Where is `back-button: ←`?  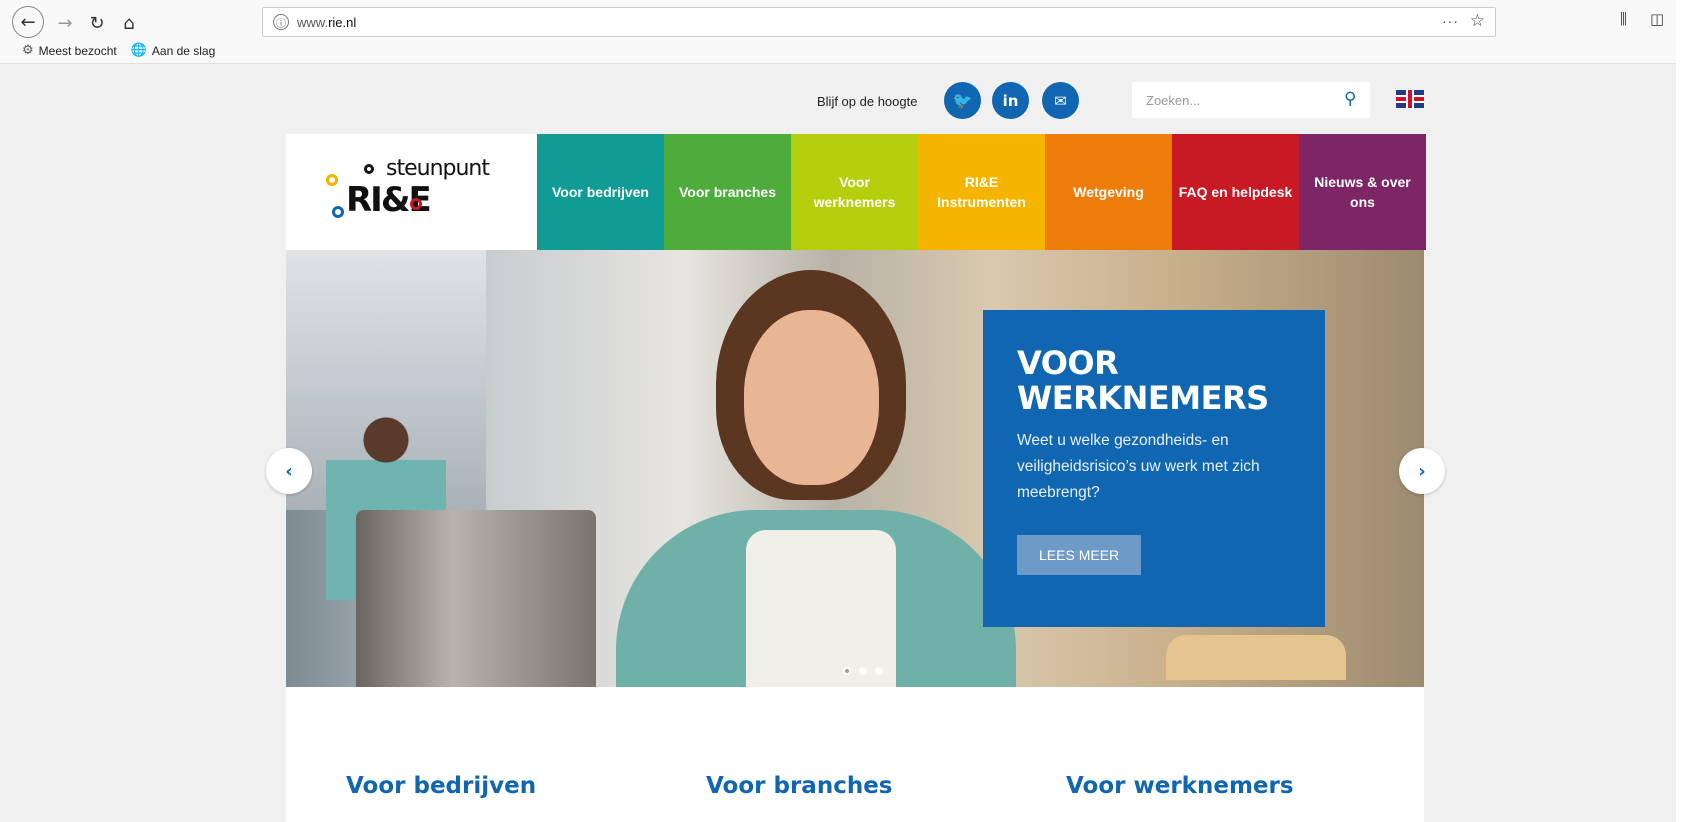 back-button: ← is located at coordinates (28, 22).